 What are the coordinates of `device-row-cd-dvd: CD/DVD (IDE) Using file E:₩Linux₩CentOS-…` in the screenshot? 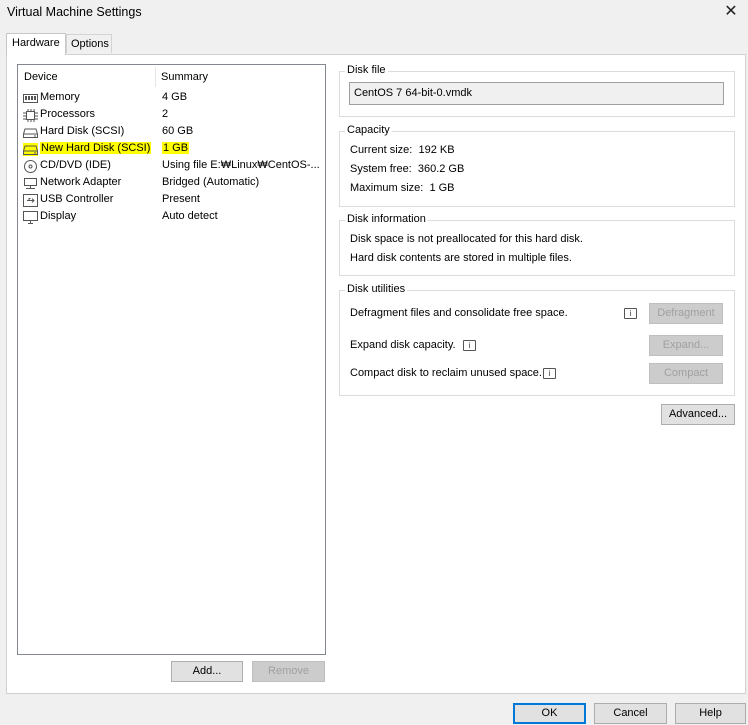 It's located at (172, 166).